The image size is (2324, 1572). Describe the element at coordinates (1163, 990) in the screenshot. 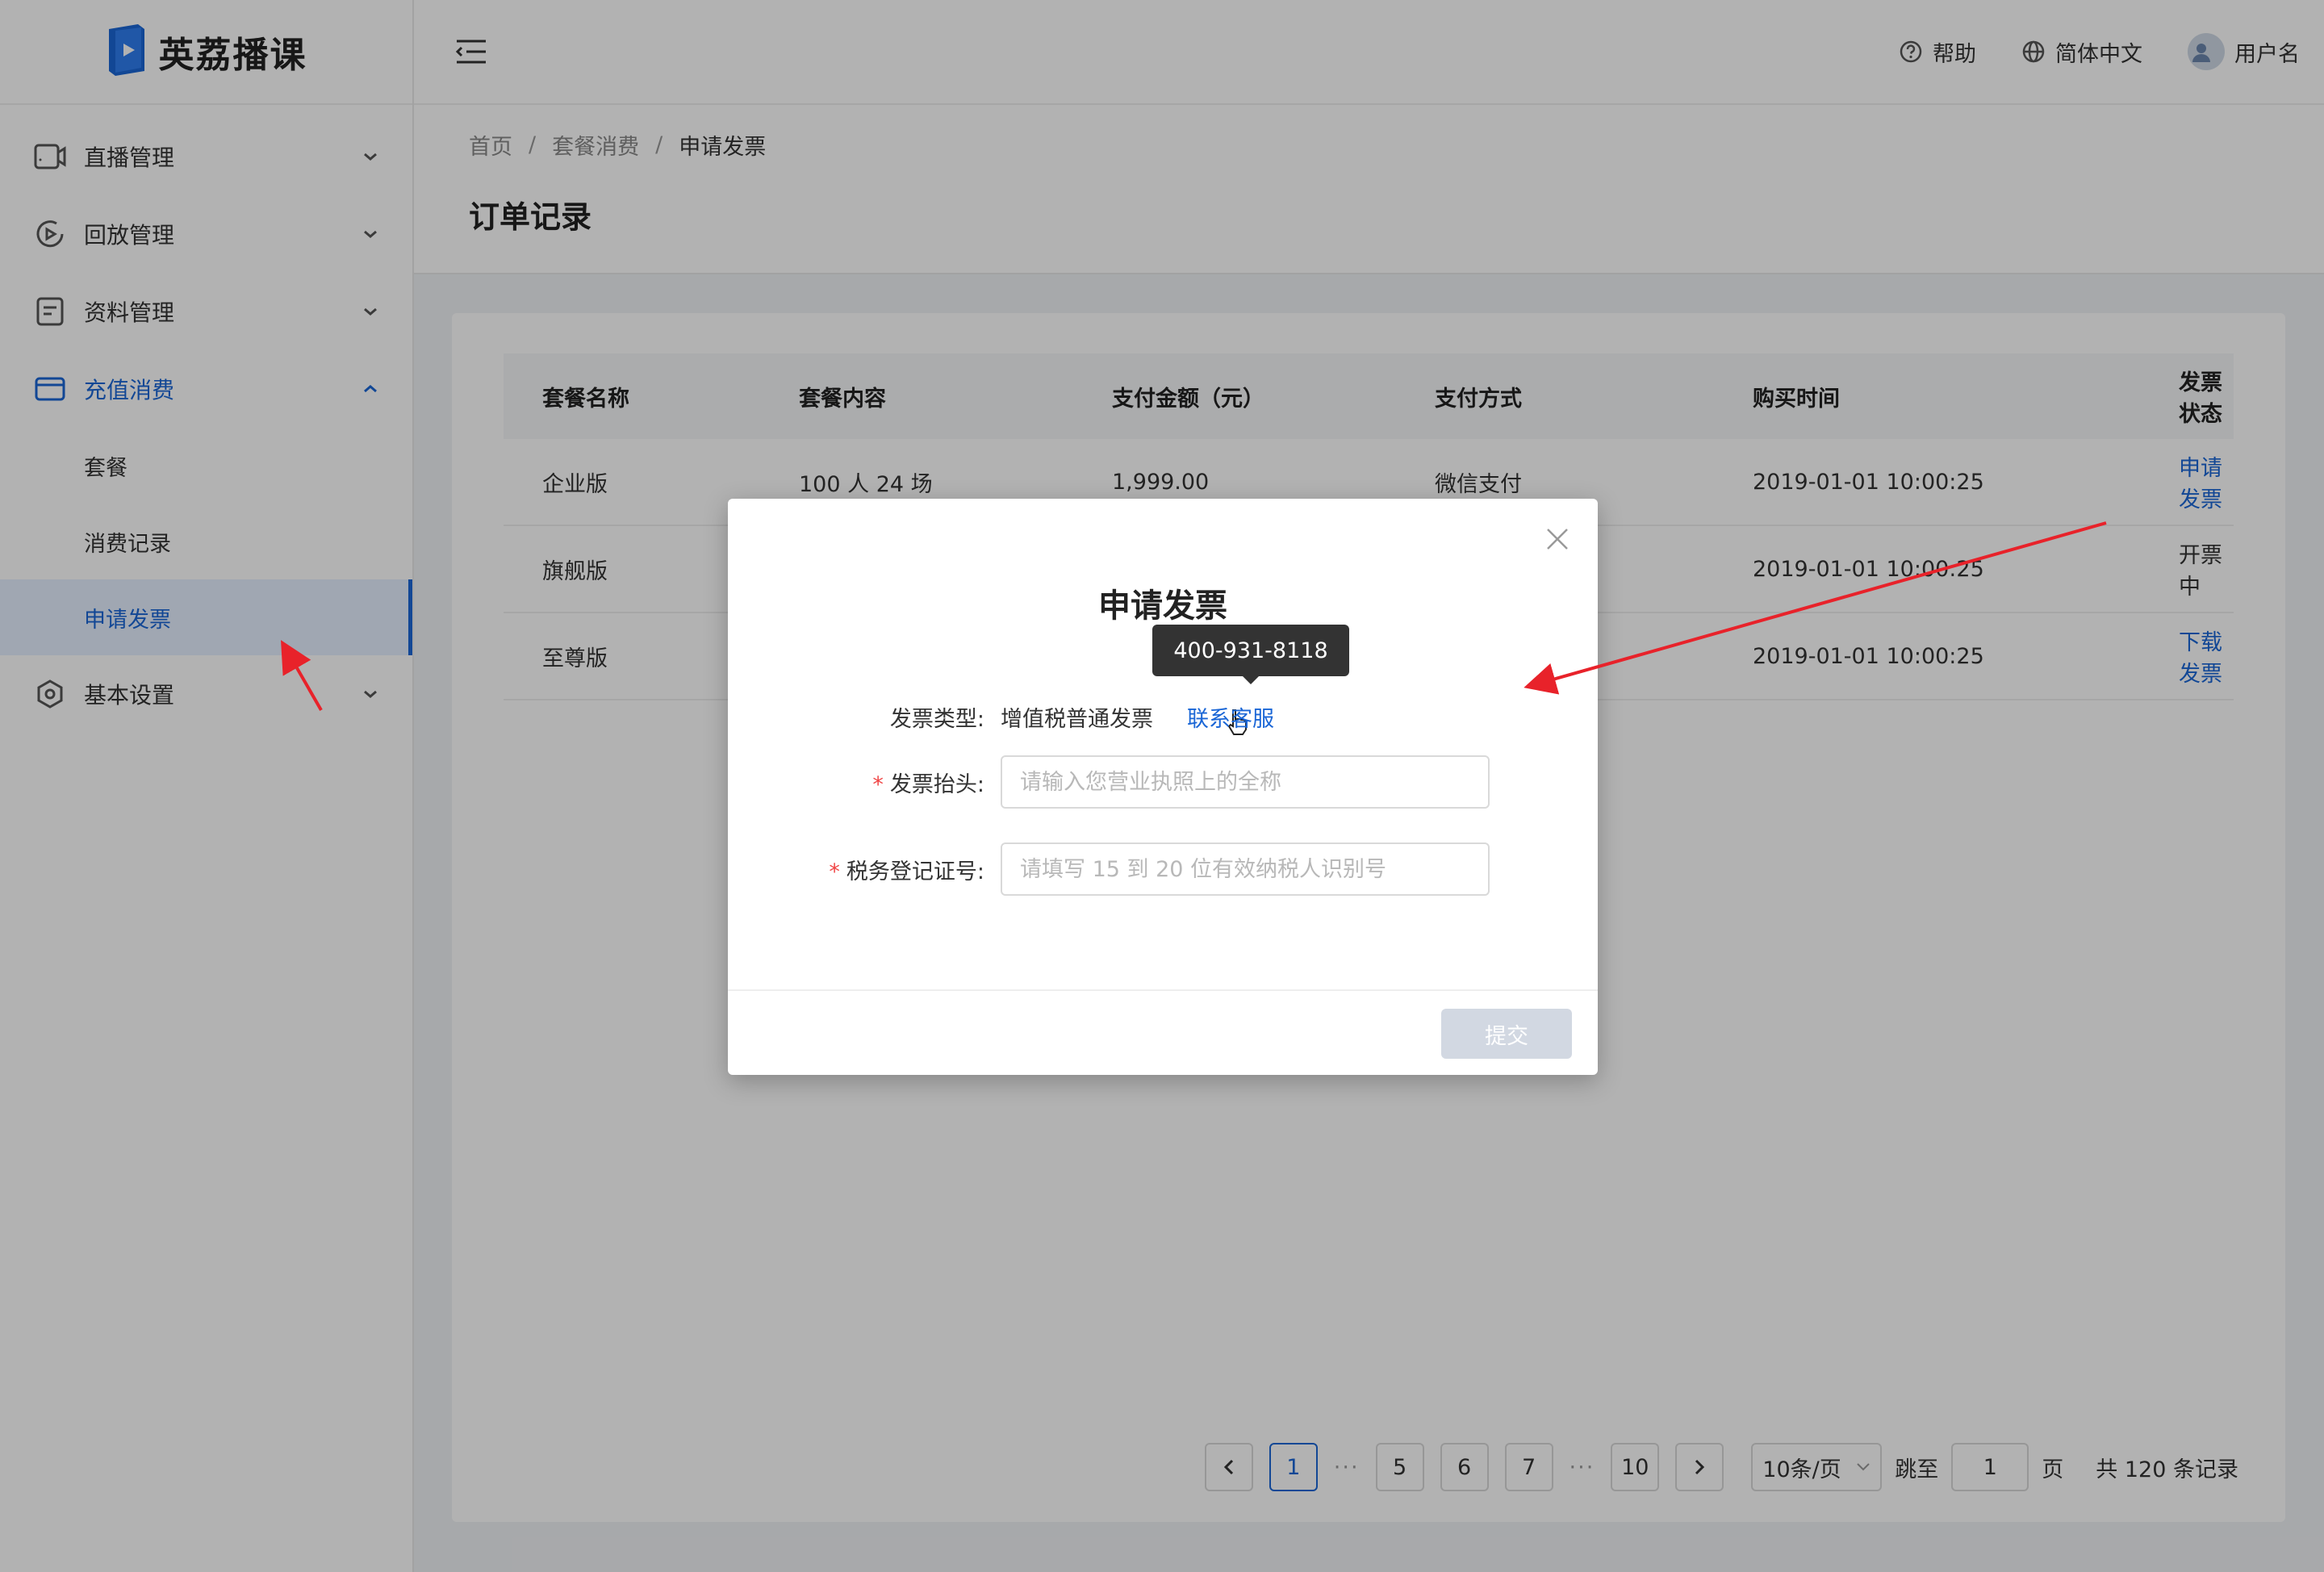

I see `modal-footer-divider` at that location.